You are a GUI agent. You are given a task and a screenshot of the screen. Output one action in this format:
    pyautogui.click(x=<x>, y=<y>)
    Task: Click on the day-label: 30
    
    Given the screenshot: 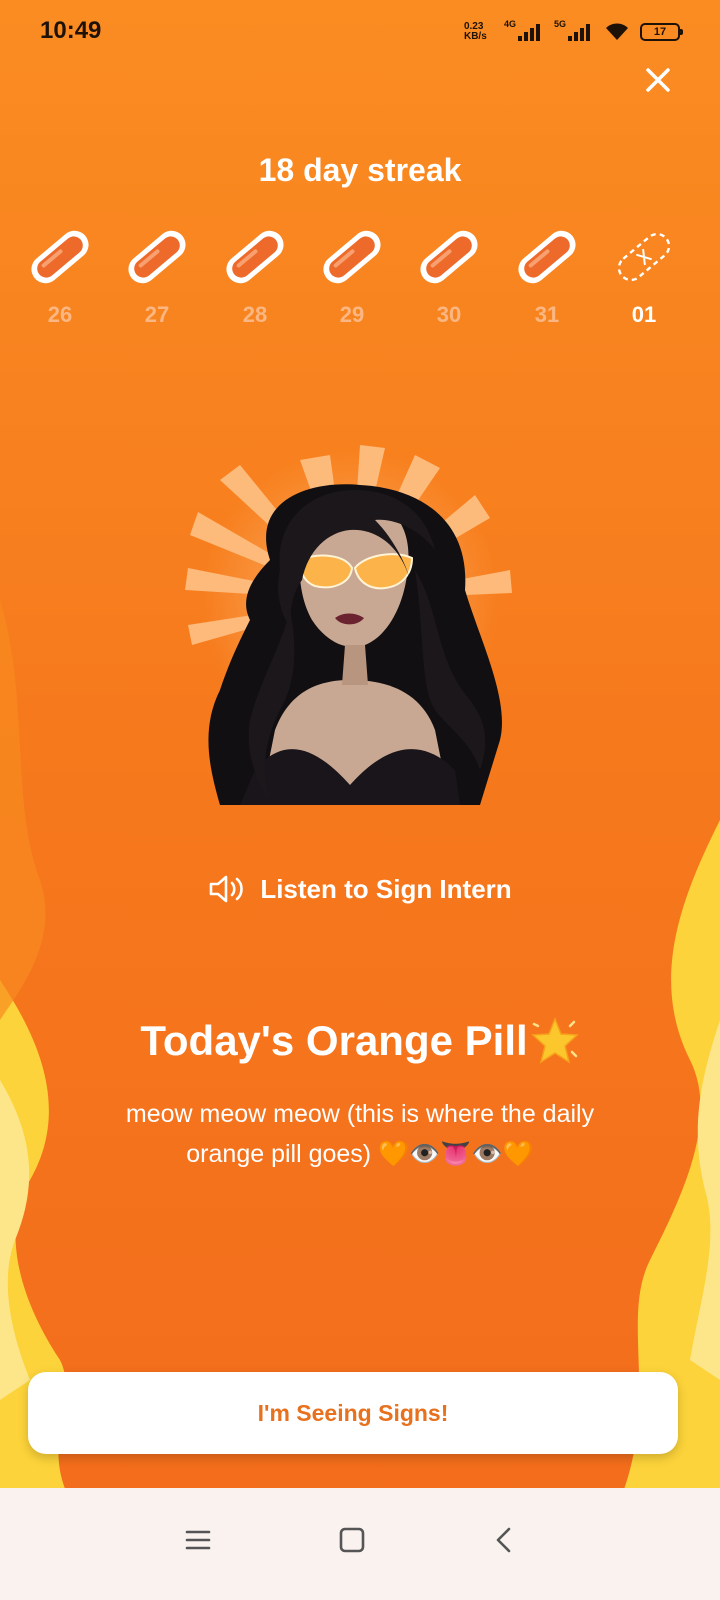 What is the action you would take?
    pyautogui.click(x=449, y=314)
    